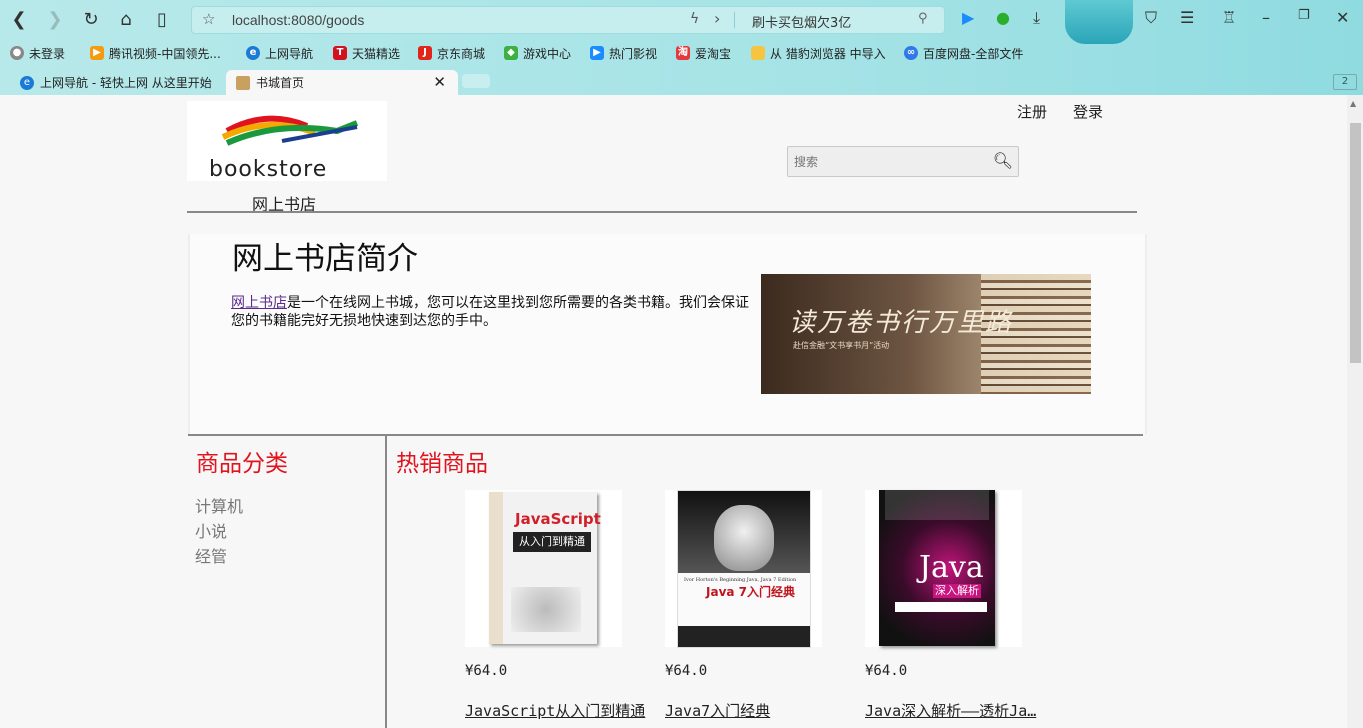 Image resolution: width=1363 pixels, height=728 pixels. Describe the element at coordinates (547, 53) in the screenshot. I see `bookmark-label: 游戏中心` at that location.